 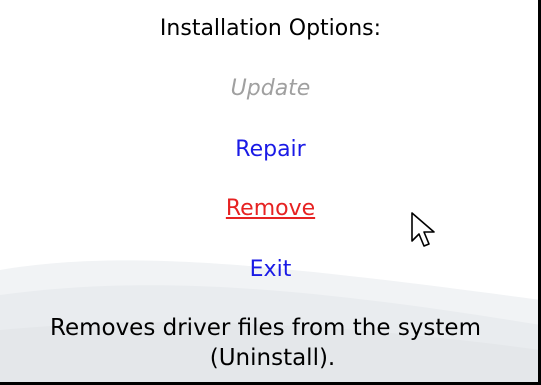 I want to click on mouse-pointer-icon, so click(x=423, y=229).